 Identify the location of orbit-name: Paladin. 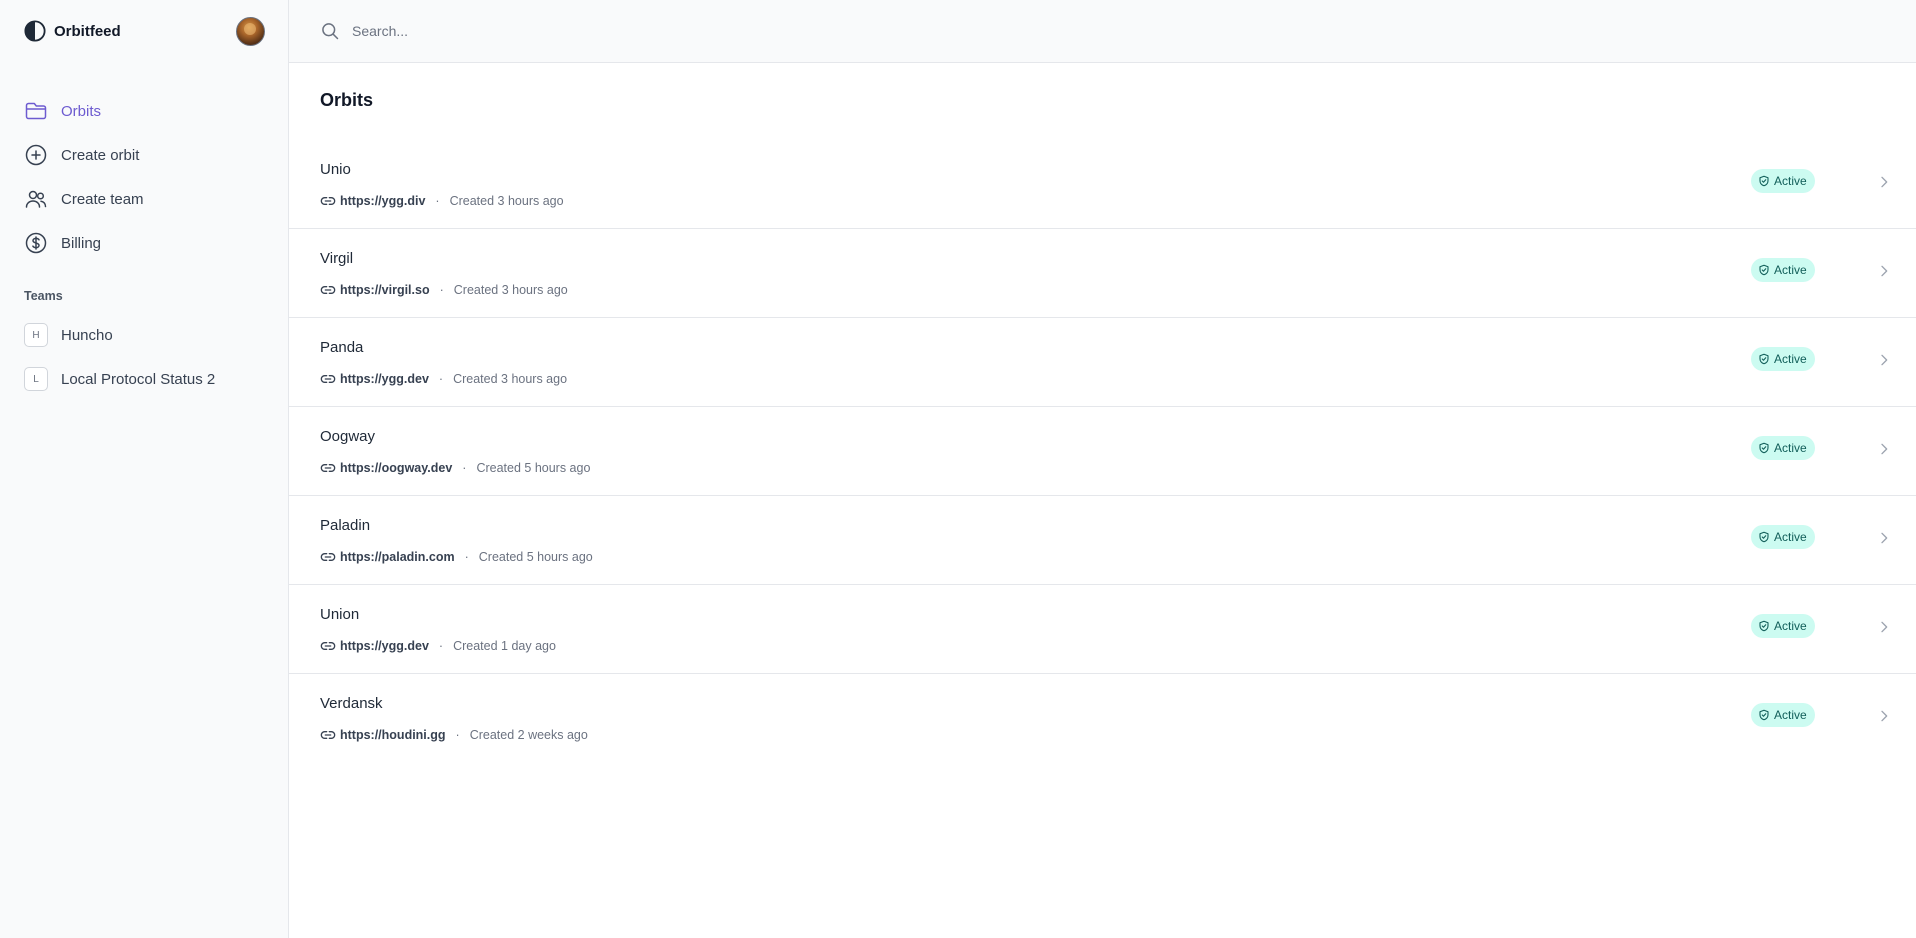
(345, 525).